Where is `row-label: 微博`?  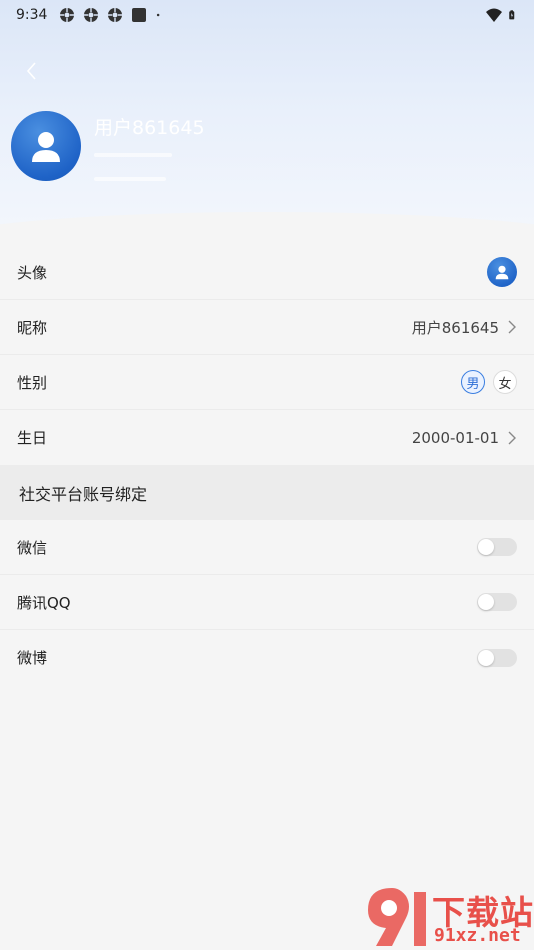
row-label: 微博 is located at coordinates (32, 658).